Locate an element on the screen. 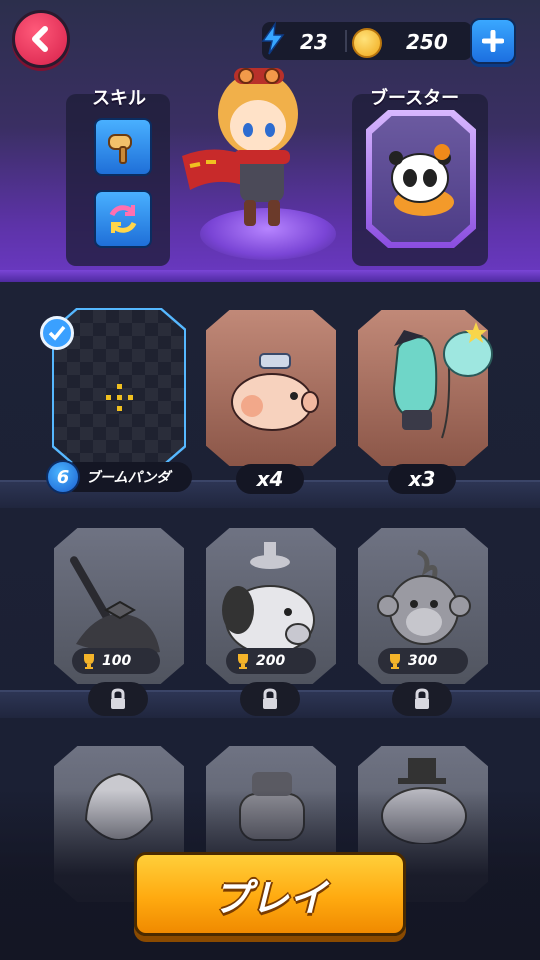 The image size is (540, 960). selected-check-icon is located at coordinates (57, 333).